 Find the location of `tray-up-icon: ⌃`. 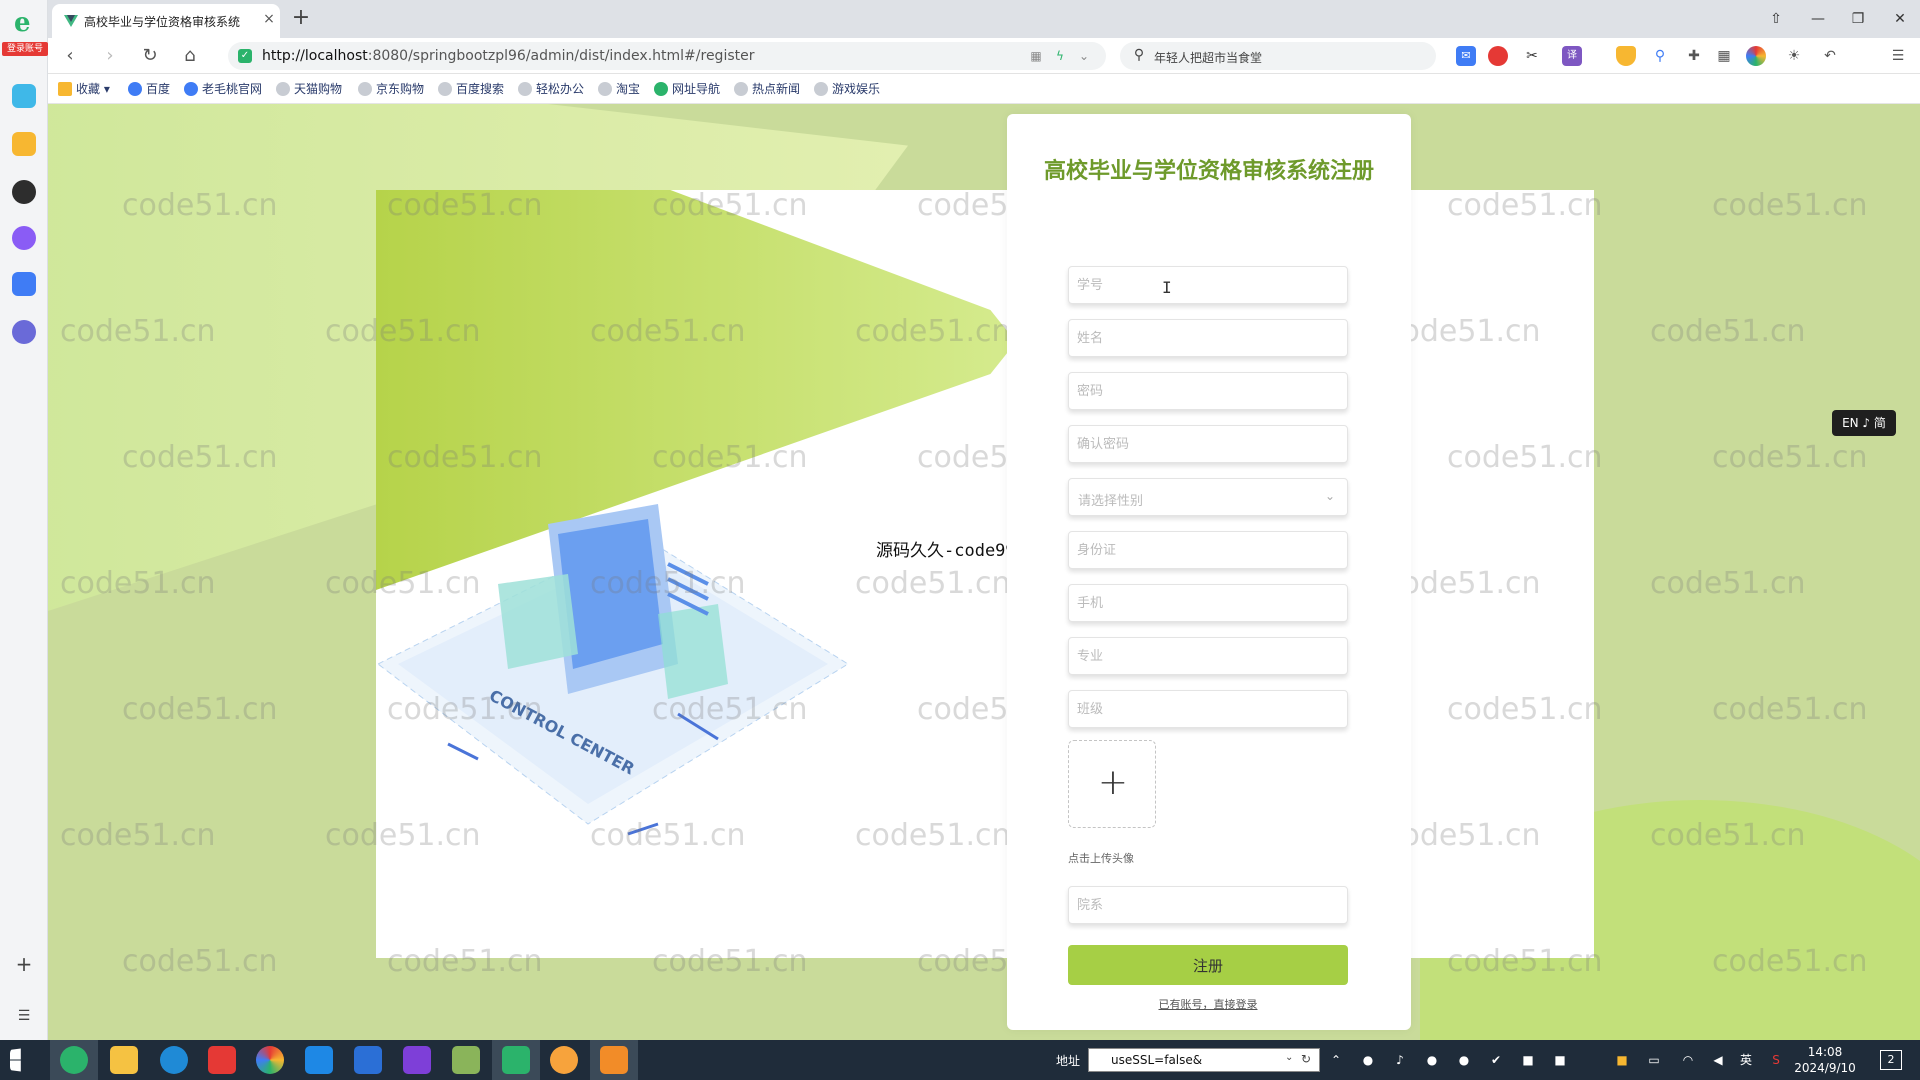

tray-up-icon: ⌃ is located at coordinates (1336, 1060).